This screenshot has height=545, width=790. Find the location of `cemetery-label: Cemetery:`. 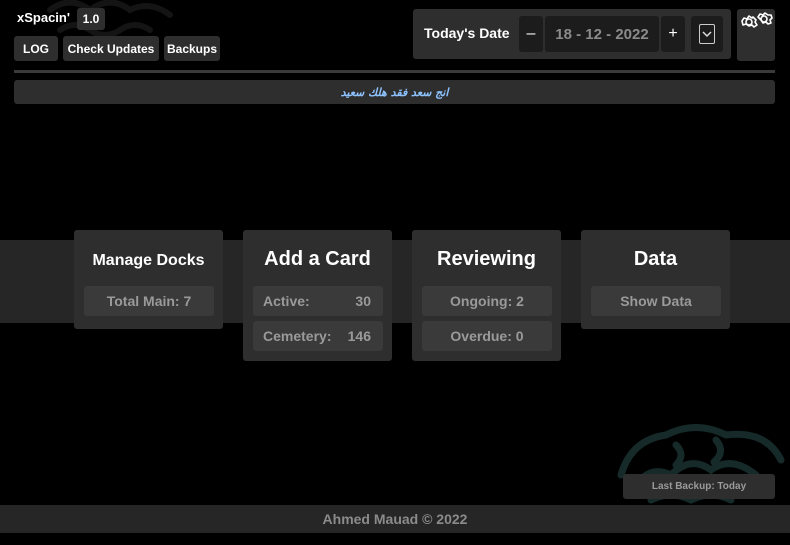

cemetery-label: Cemetery: is located at coordinates (297, 336).